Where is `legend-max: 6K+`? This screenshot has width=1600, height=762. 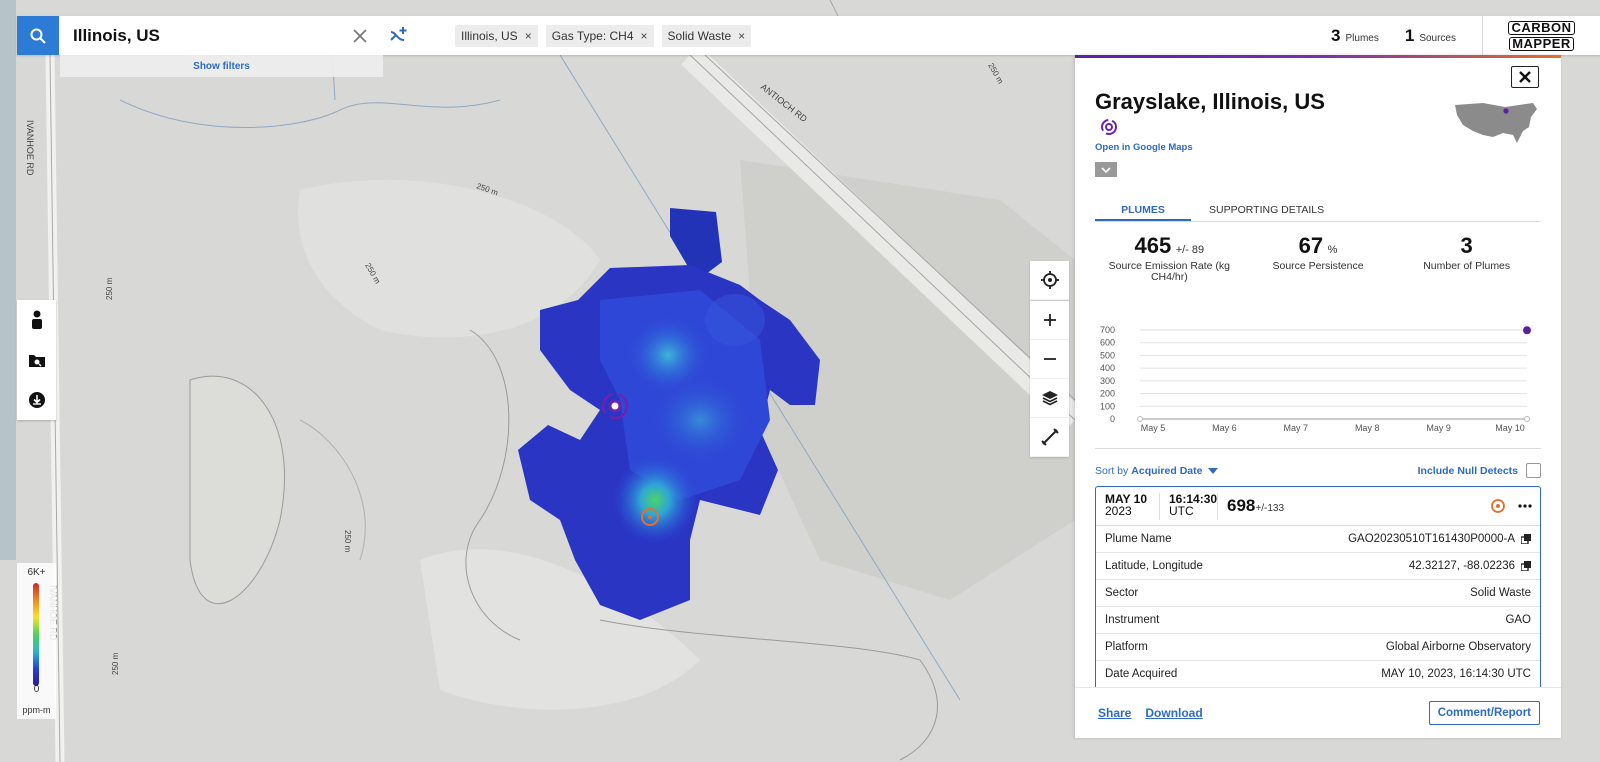 legend-max: 6K+ is located at coordinates (36, 572).